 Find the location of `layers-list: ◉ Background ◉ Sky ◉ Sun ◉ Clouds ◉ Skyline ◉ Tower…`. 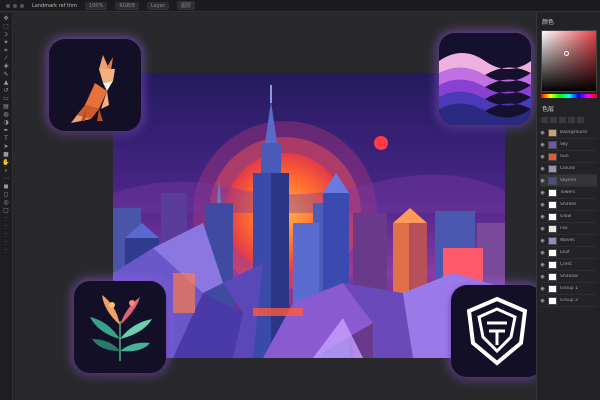

layers-list: ◉ Background ◉ Sky ◉ Sun ◉ Clouds ◉ Skyline ◉ Tower… is located at coordinates (568, 217).